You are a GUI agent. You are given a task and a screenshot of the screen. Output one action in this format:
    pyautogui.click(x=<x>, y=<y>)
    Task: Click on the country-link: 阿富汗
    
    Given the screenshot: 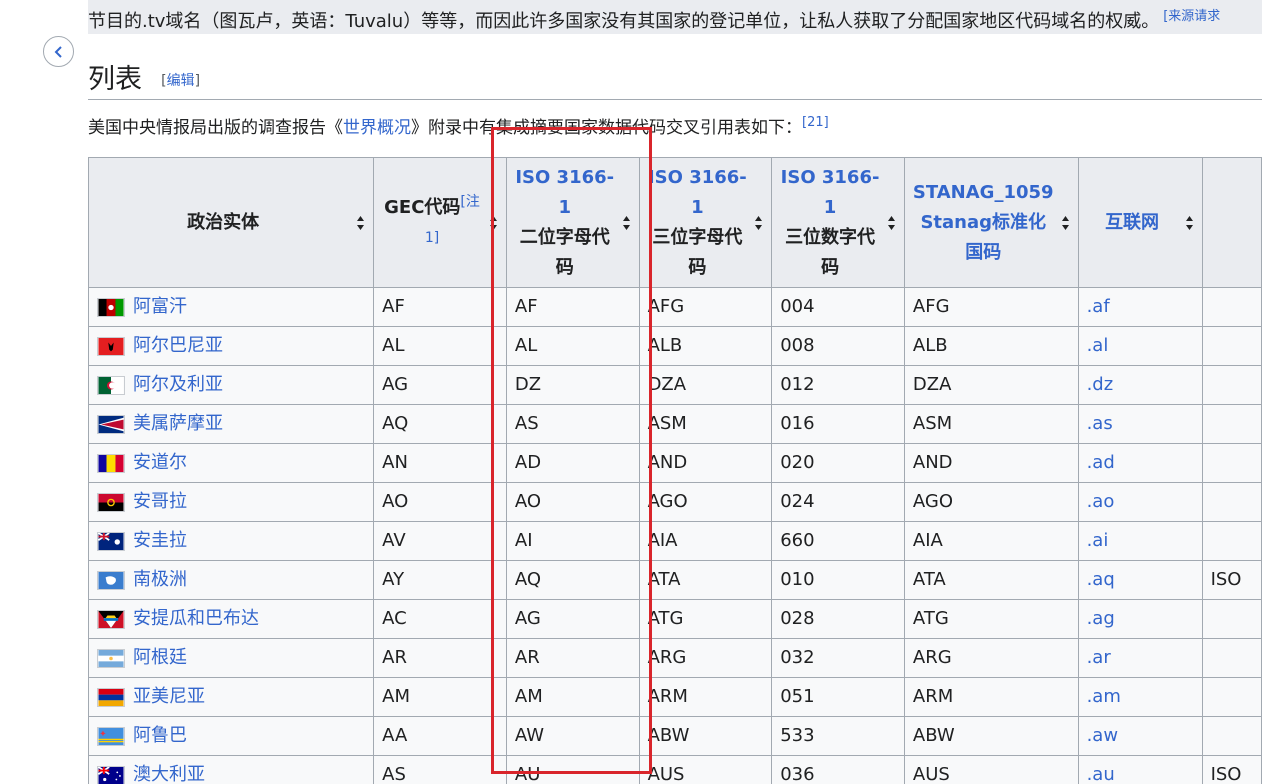 What is the action you would take?
    pyautogui.click(x=160, y=307)
    